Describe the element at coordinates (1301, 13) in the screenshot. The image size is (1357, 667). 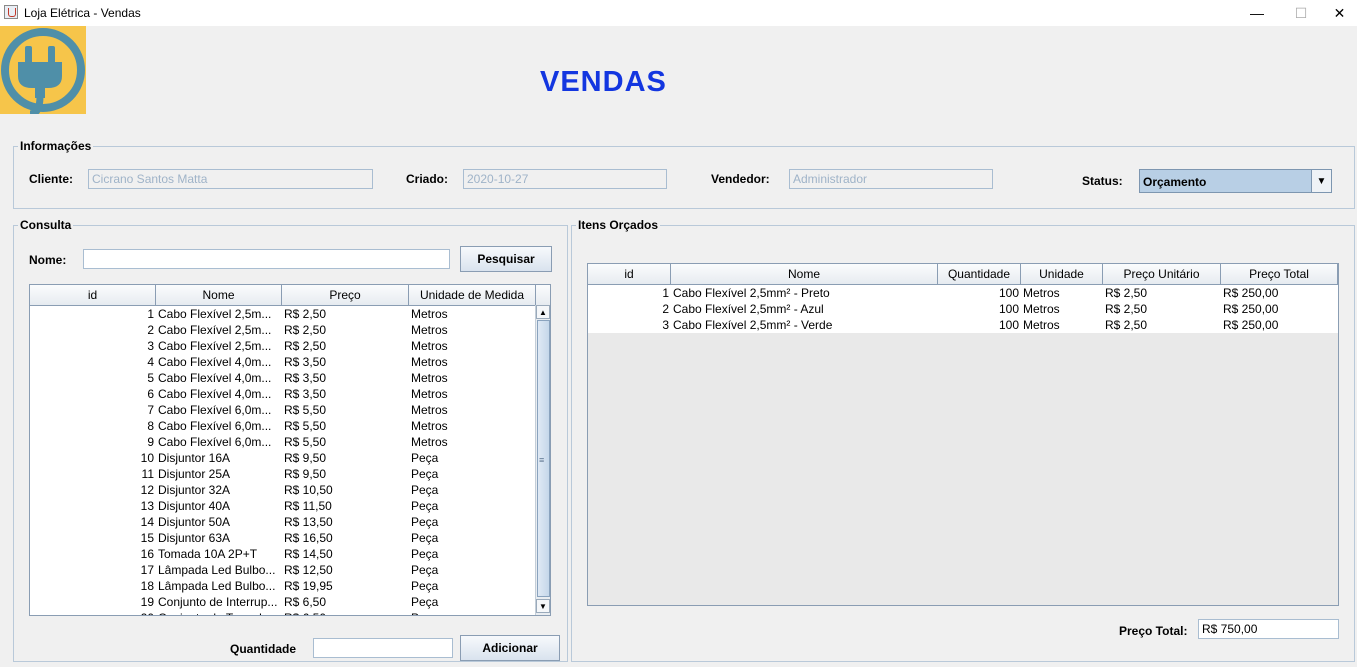
I see `maximize-button: ☐` at that location.